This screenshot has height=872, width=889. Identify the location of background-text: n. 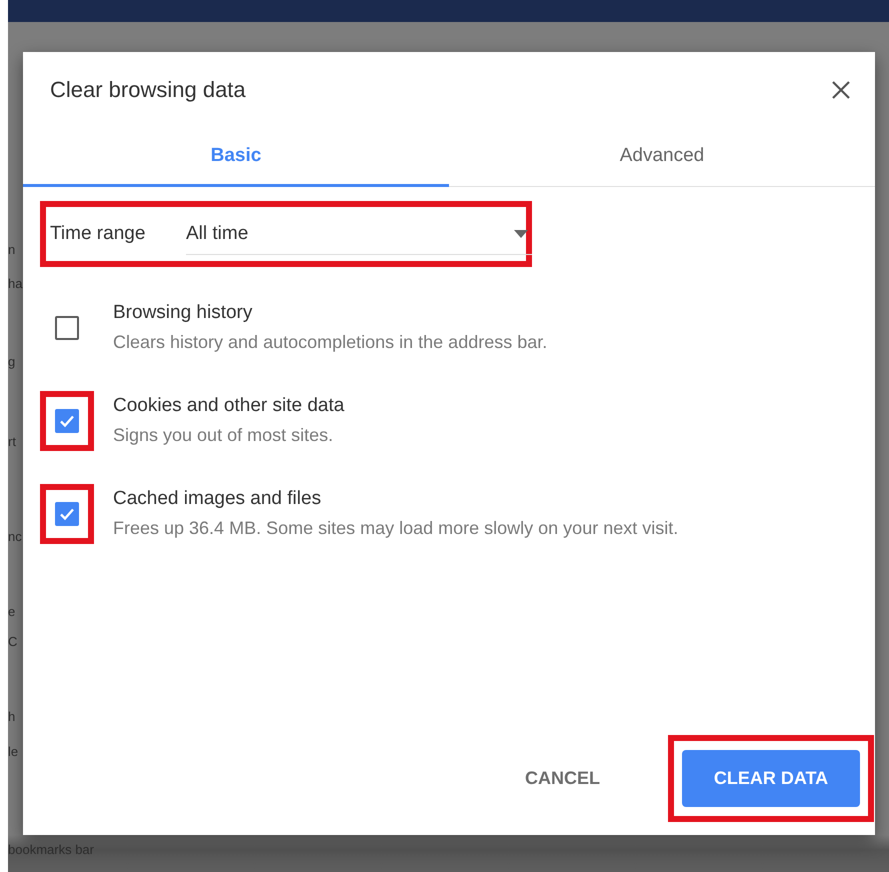
(12, 249).